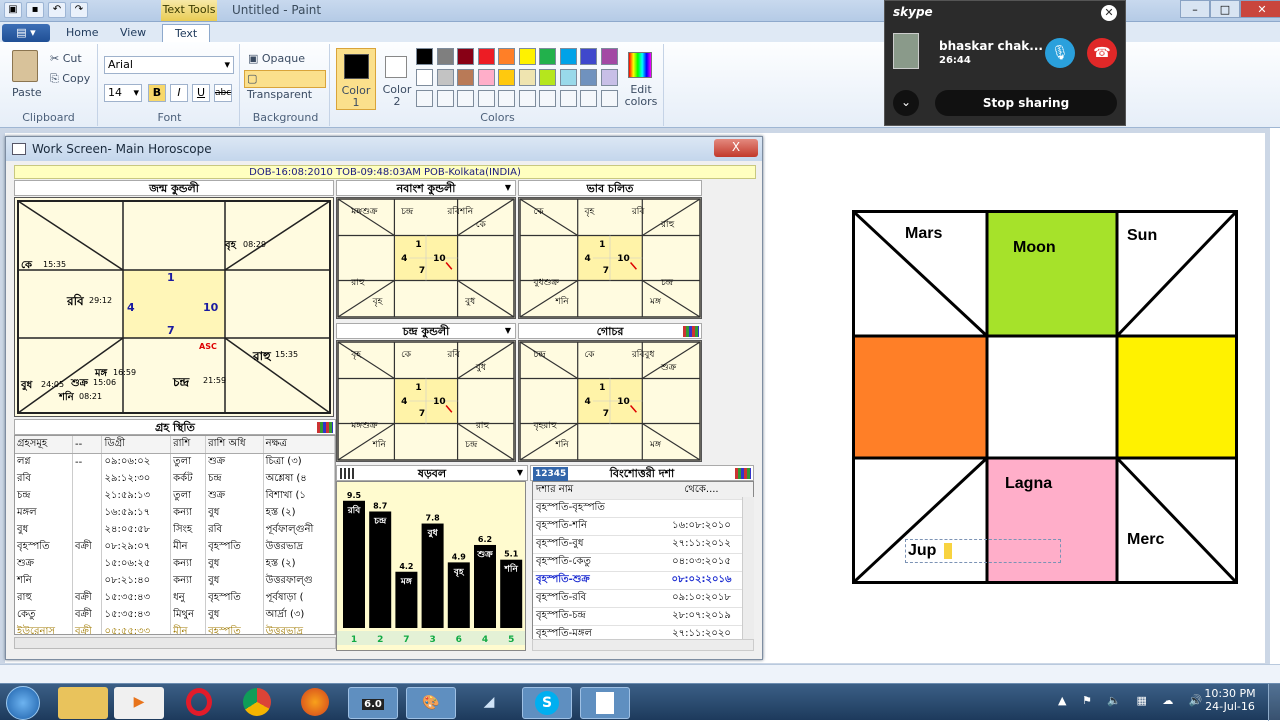 This screenshot has width=1280, height=721. I want to click on column-header: ডিগ্রী, so click(136, 445).